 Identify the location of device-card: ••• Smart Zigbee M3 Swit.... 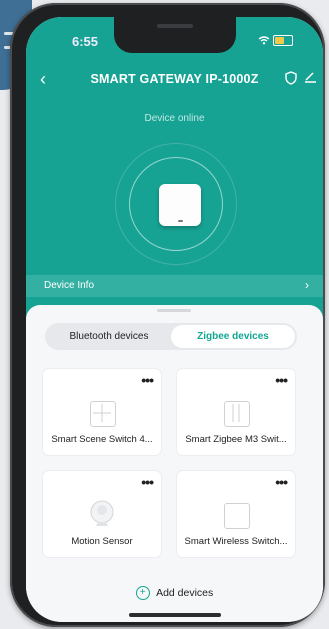
(236, 412).